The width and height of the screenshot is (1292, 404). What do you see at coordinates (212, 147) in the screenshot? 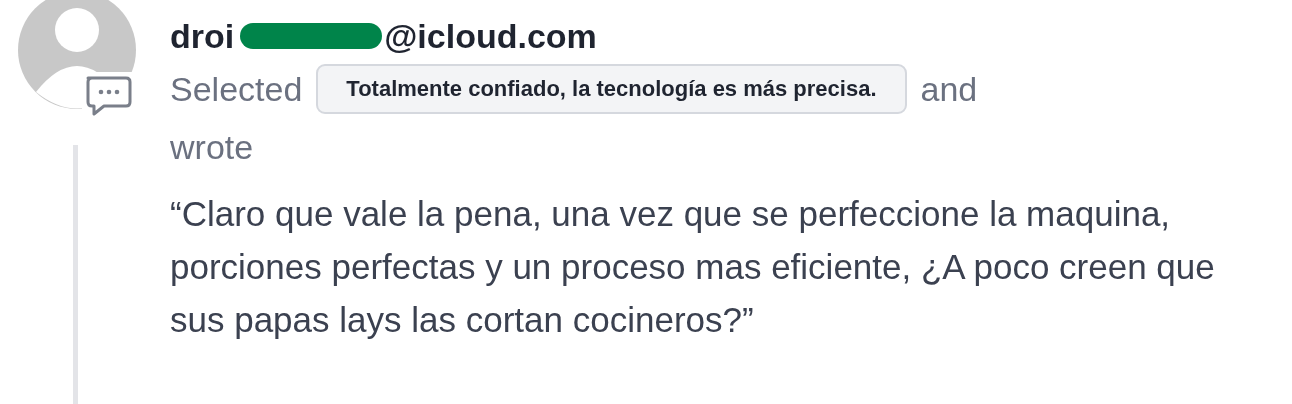
I see `action-text: wrote` at bounding box center [212, 147].